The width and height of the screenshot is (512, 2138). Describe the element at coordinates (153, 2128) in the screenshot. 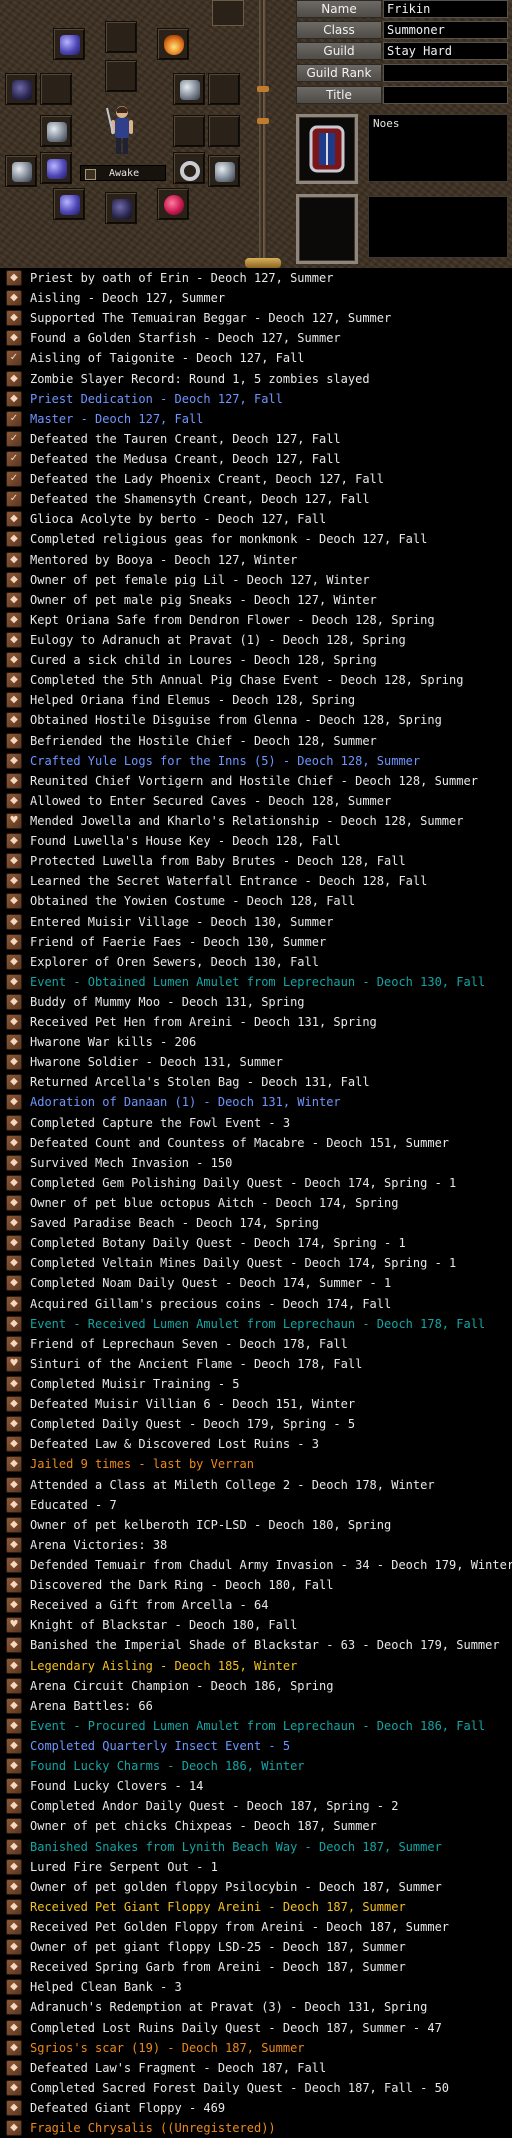

I see `legend-text: Fragile Chrysalis ((Unregistered))` at that location.